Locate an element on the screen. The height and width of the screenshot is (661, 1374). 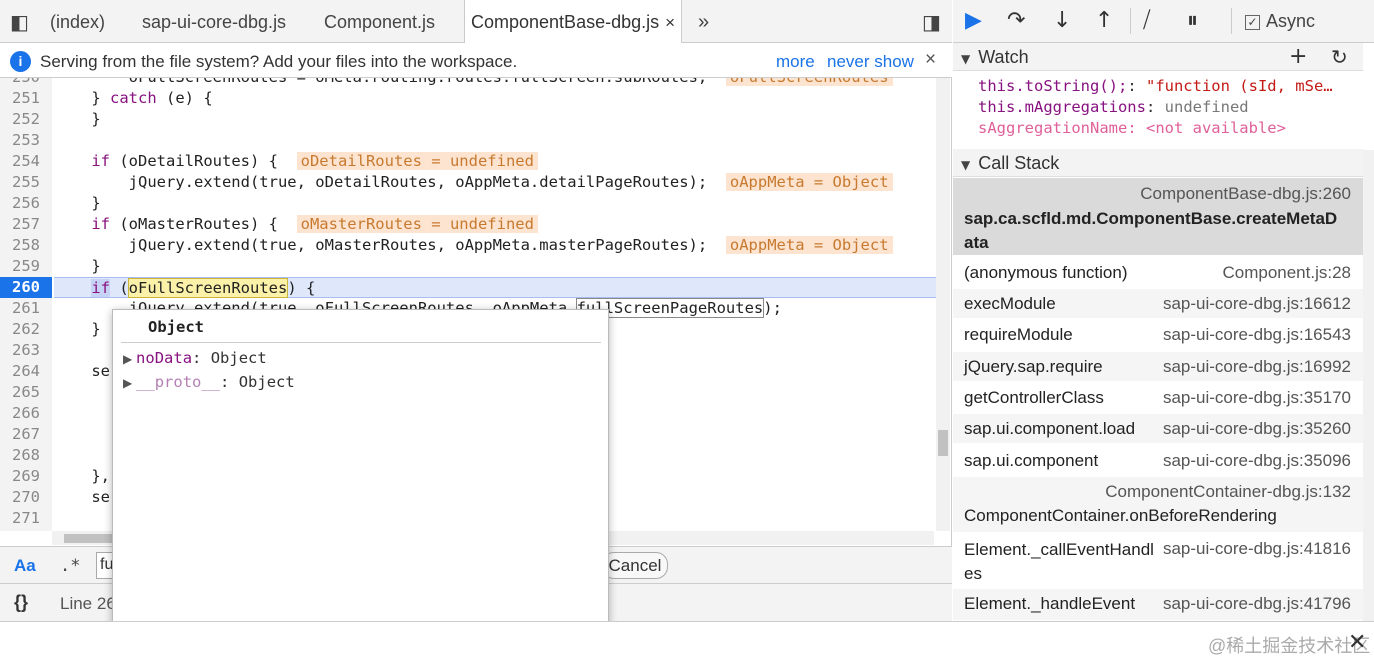
line-number: 256 is located at coordinates (26, 203).